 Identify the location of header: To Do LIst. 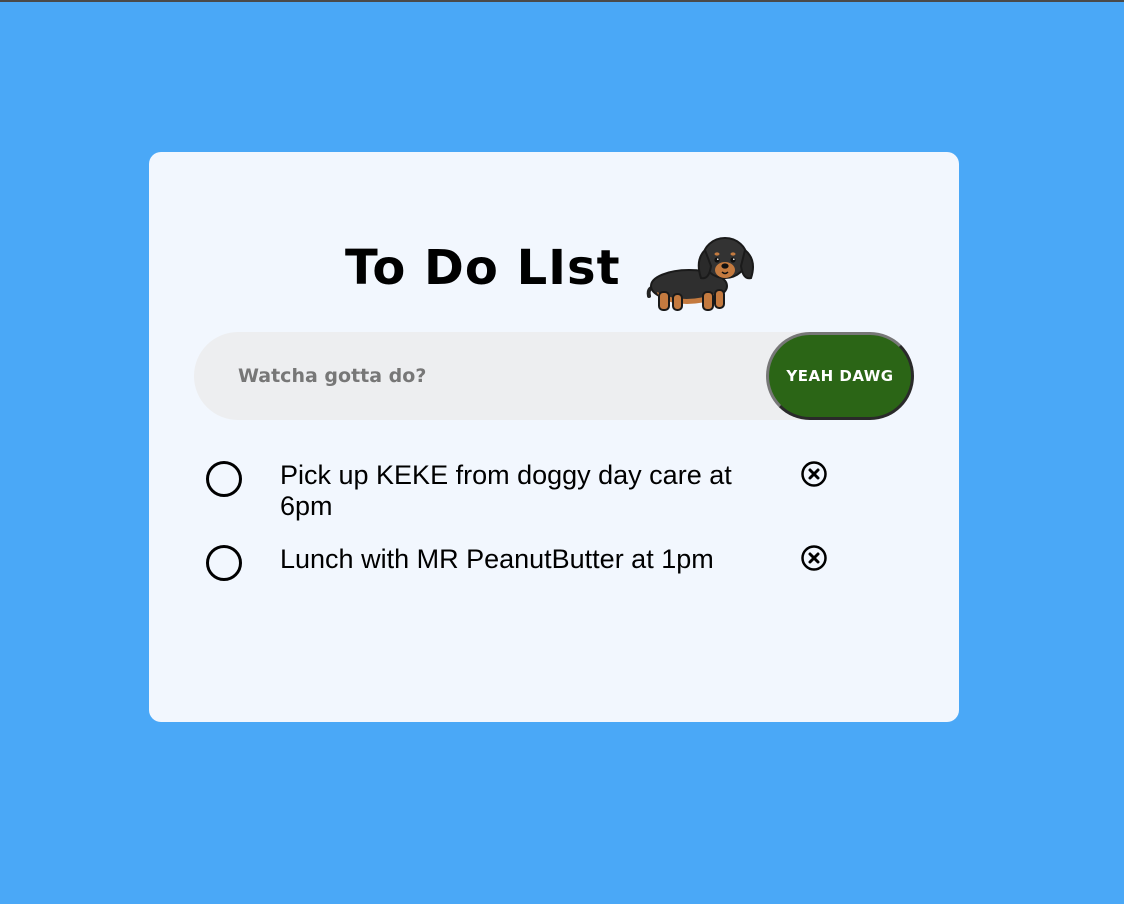
(554, 269).